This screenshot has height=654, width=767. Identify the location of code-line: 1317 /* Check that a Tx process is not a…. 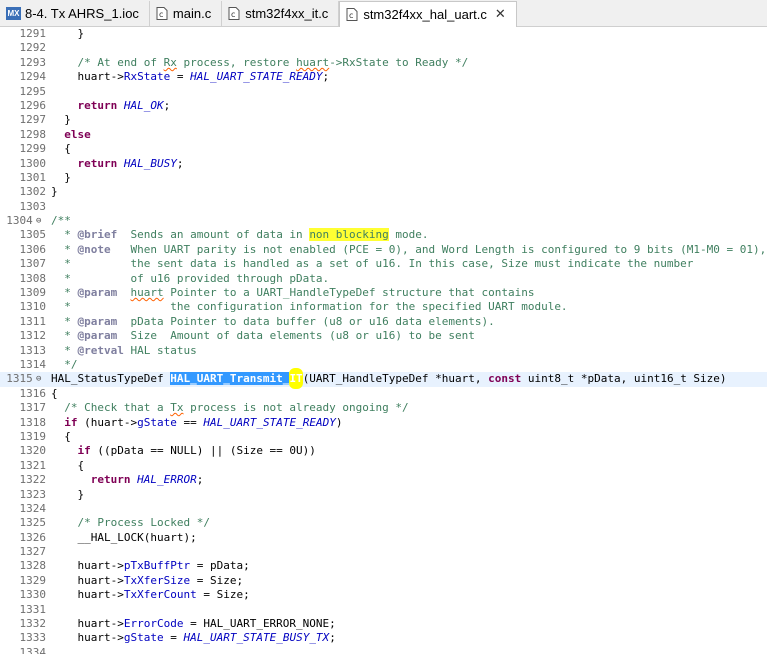
(383, 408).